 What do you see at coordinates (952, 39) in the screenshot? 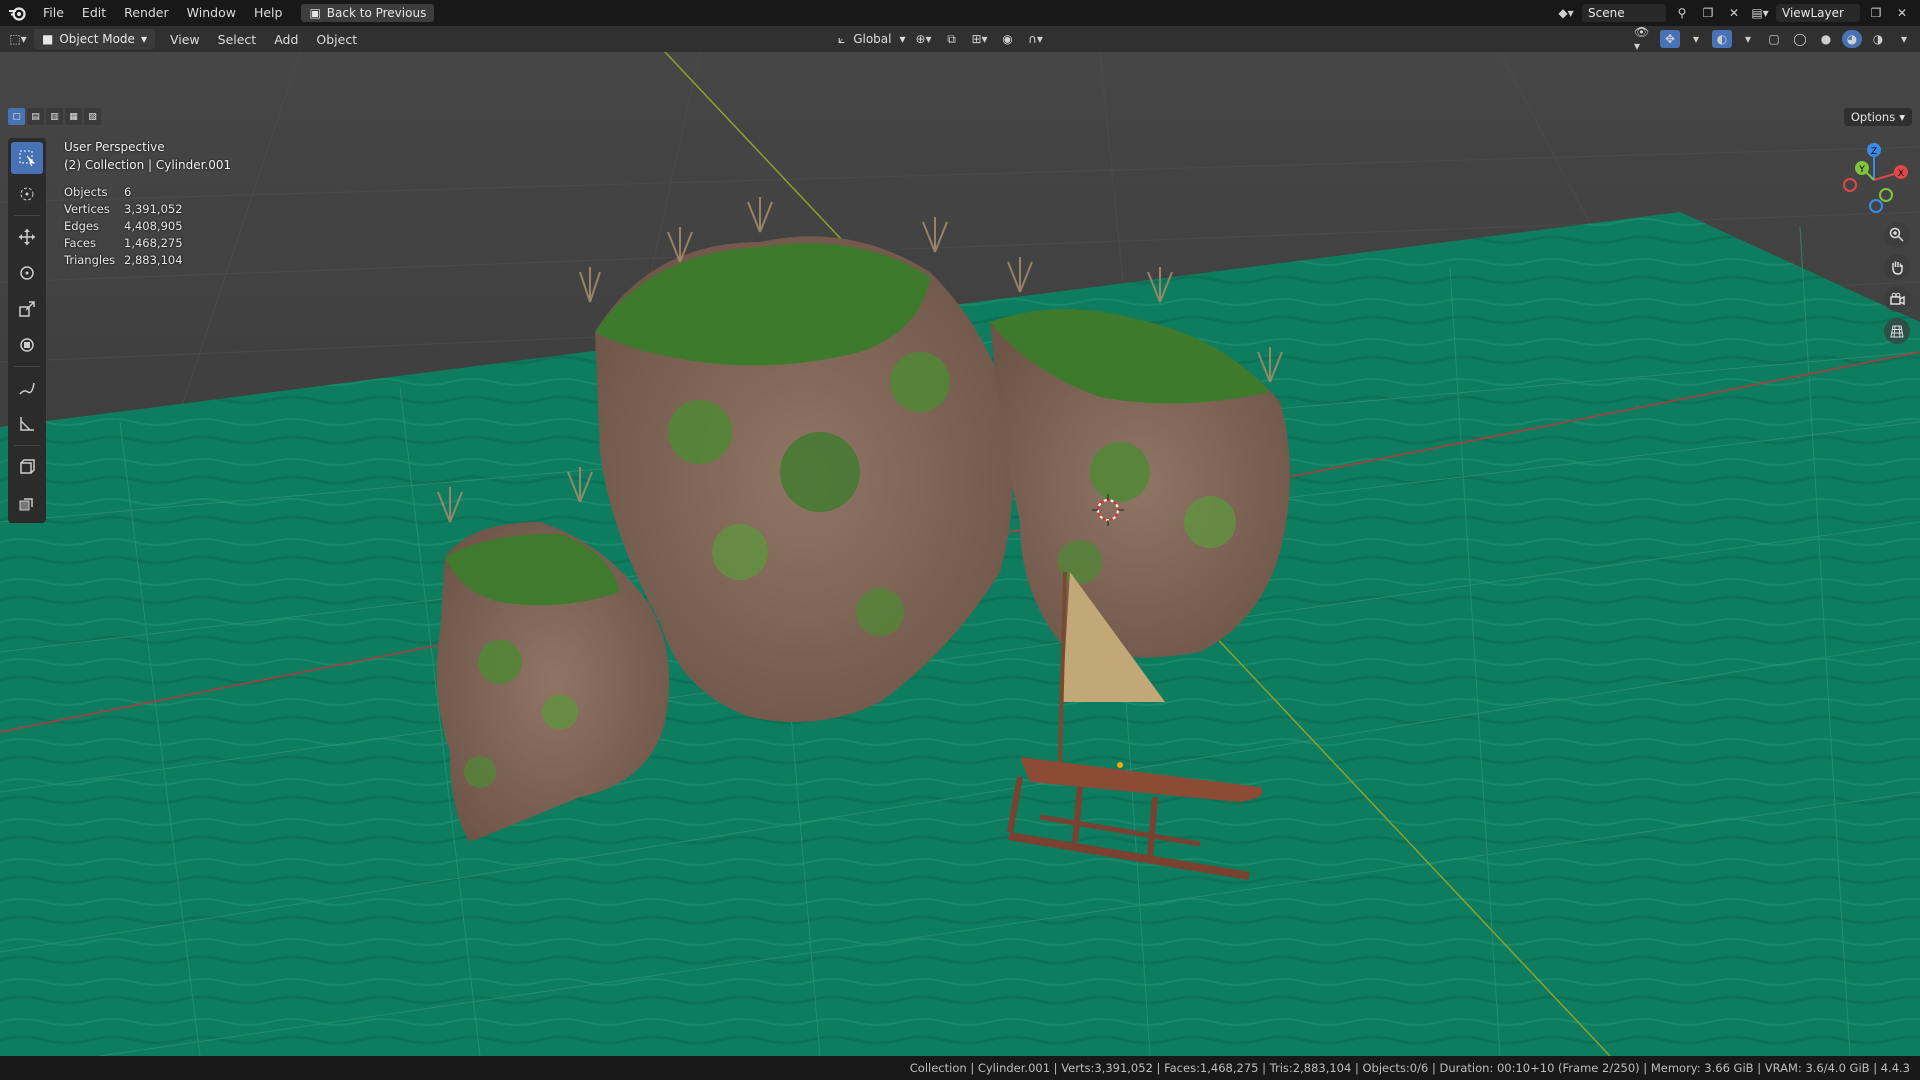
I see `snap-icon: ⧉` at bounding box center [952, 39].